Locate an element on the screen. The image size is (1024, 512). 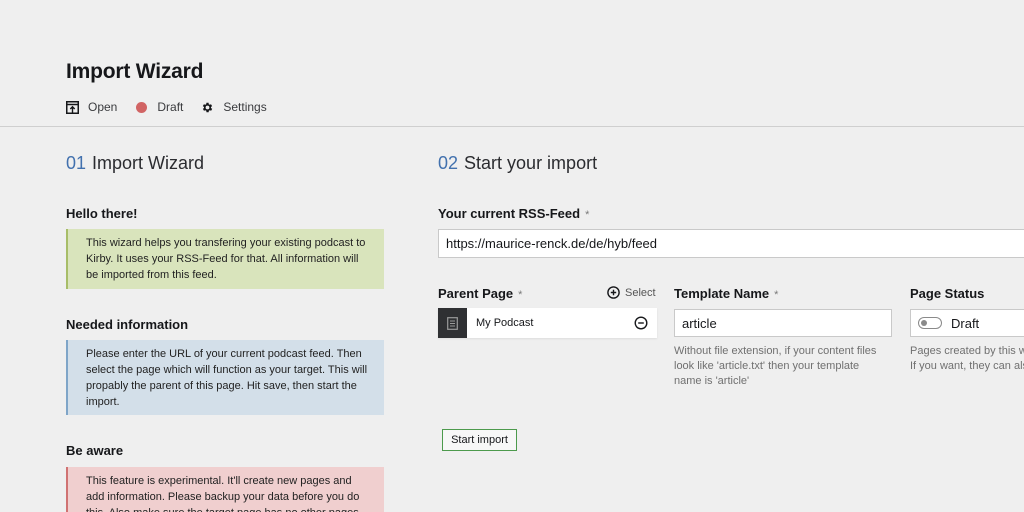
template-required-marker: * is located at coordinates (776, 295).